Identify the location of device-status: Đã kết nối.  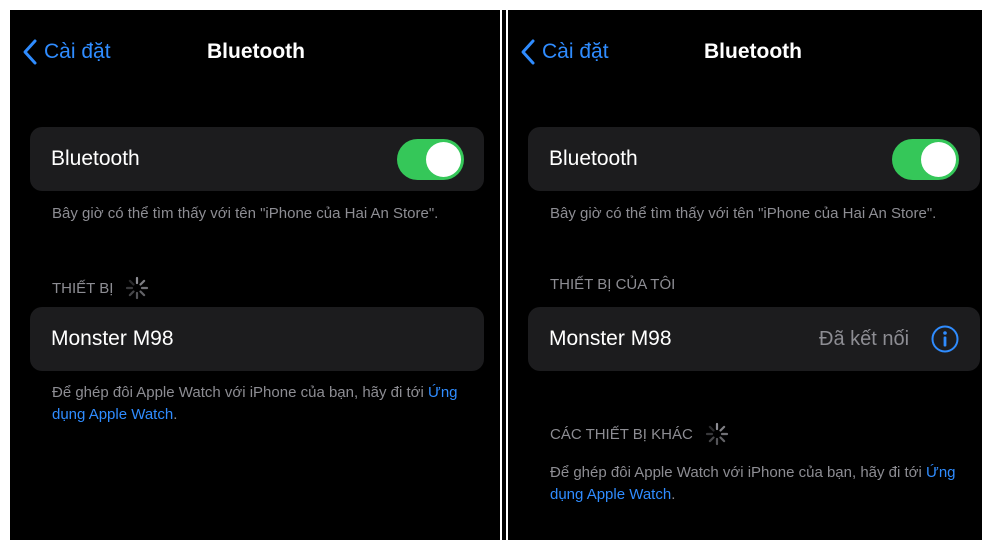
(864, 339).